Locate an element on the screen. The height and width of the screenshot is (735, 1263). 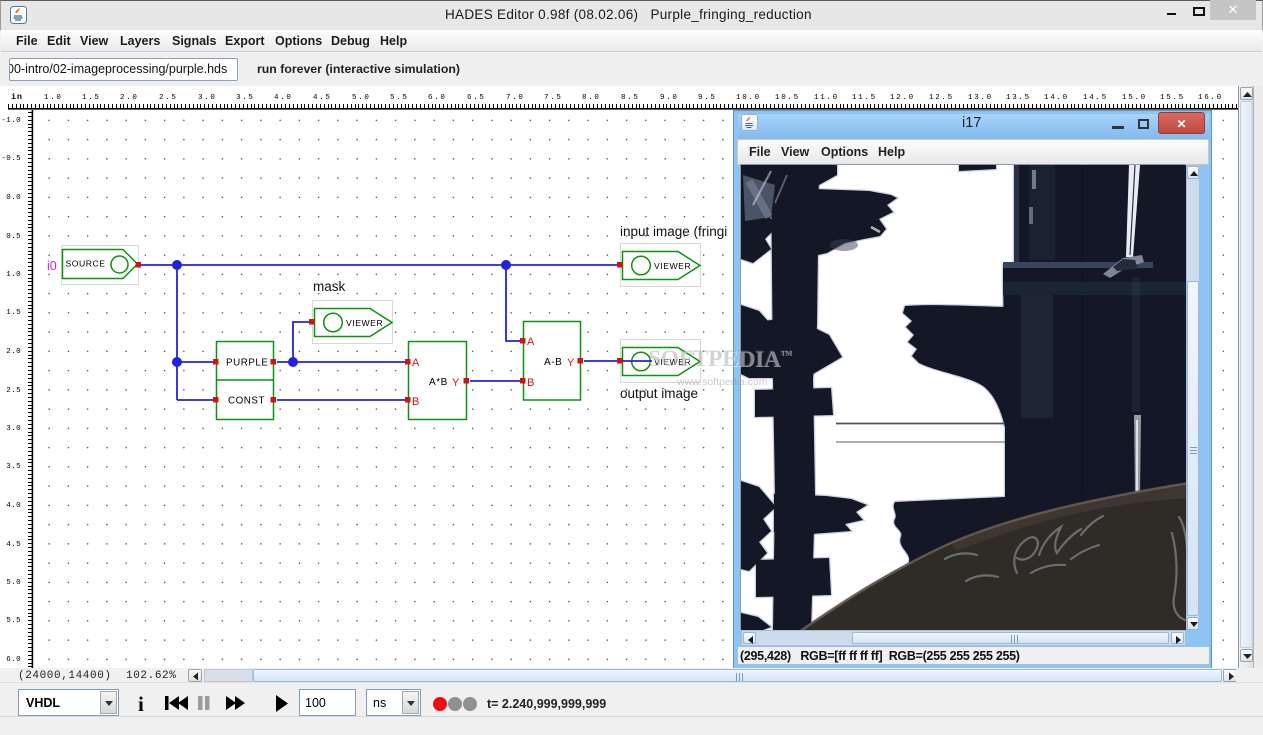
svg-text: i is located at coordinates (141, 704).